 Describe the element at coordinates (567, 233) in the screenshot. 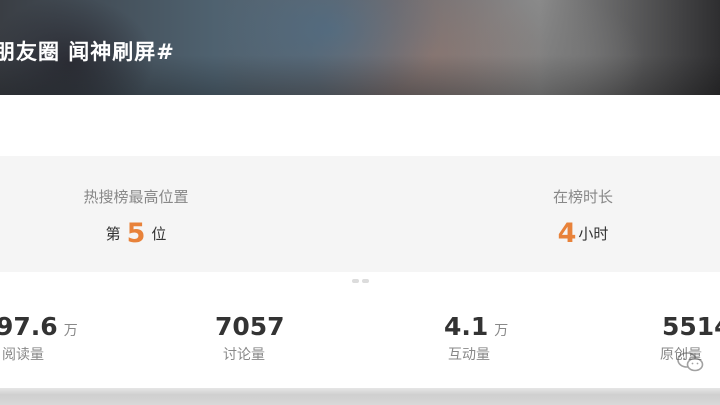

I see `duration-number: 4` at that location.